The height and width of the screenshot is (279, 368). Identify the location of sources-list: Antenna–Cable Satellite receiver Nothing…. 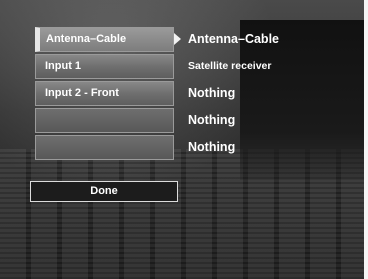
(233, 94).